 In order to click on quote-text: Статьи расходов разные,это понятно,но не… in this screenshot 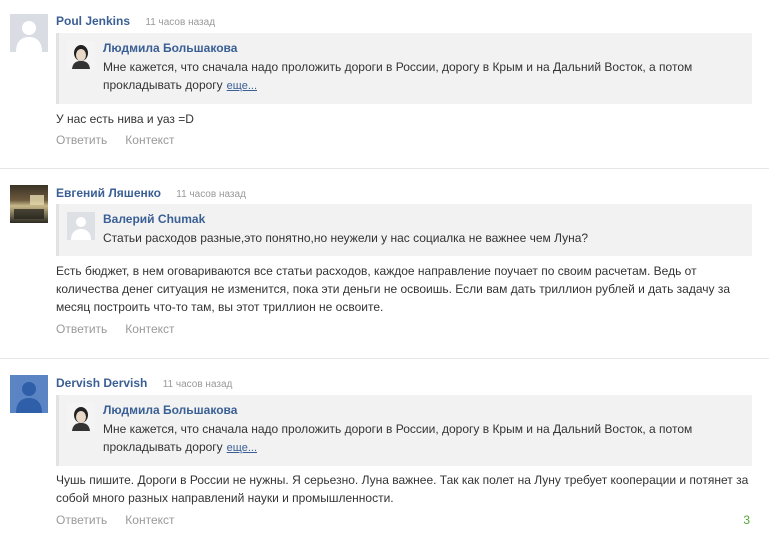, I will do `click(422, 238)`.